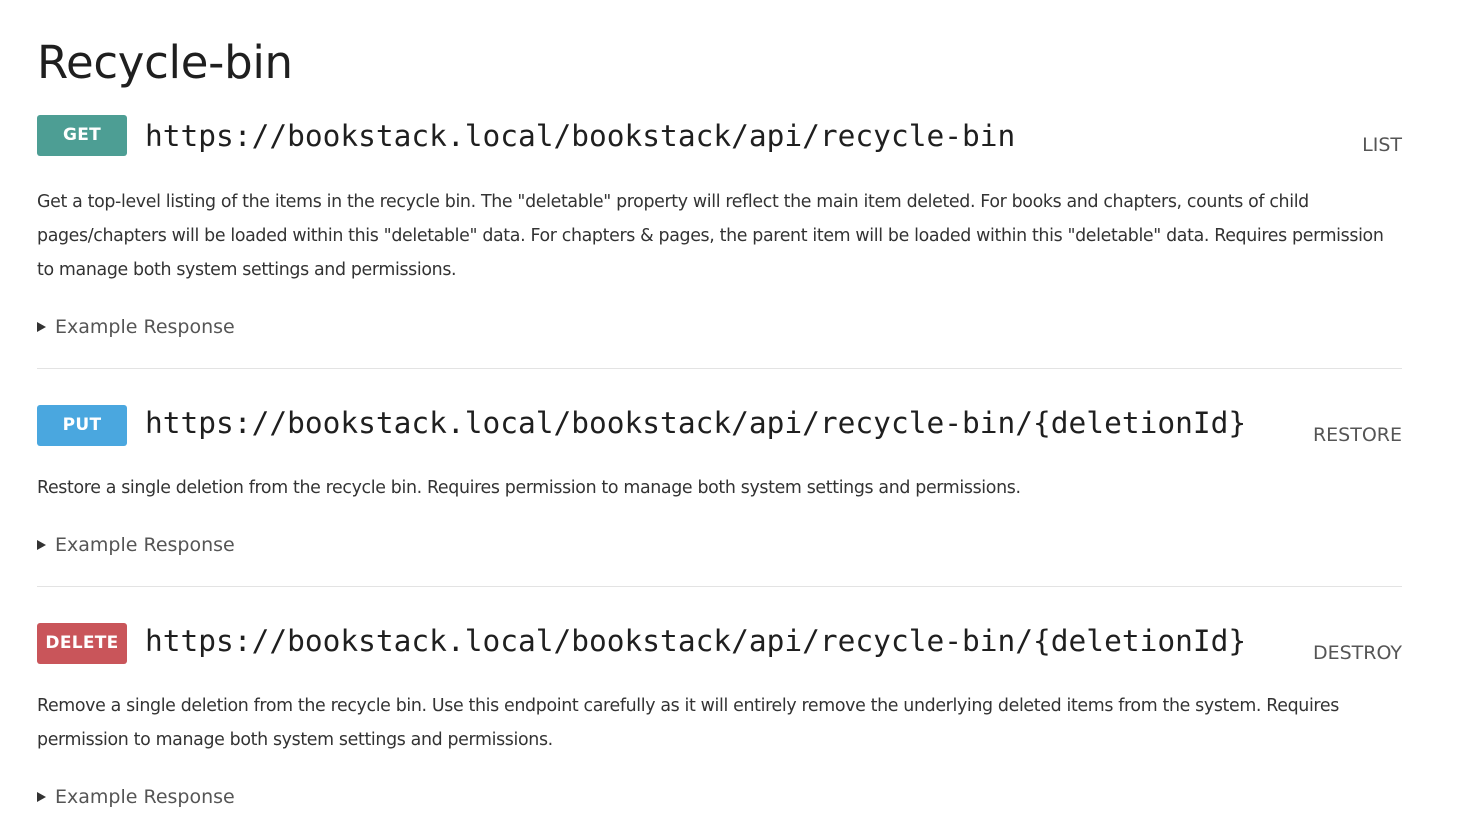 The height and width of the screenshot is (837, 1461). Describe the element at coordinates (82, 425) in the screenshot. I see `method-badge-put: PUT` at that location.